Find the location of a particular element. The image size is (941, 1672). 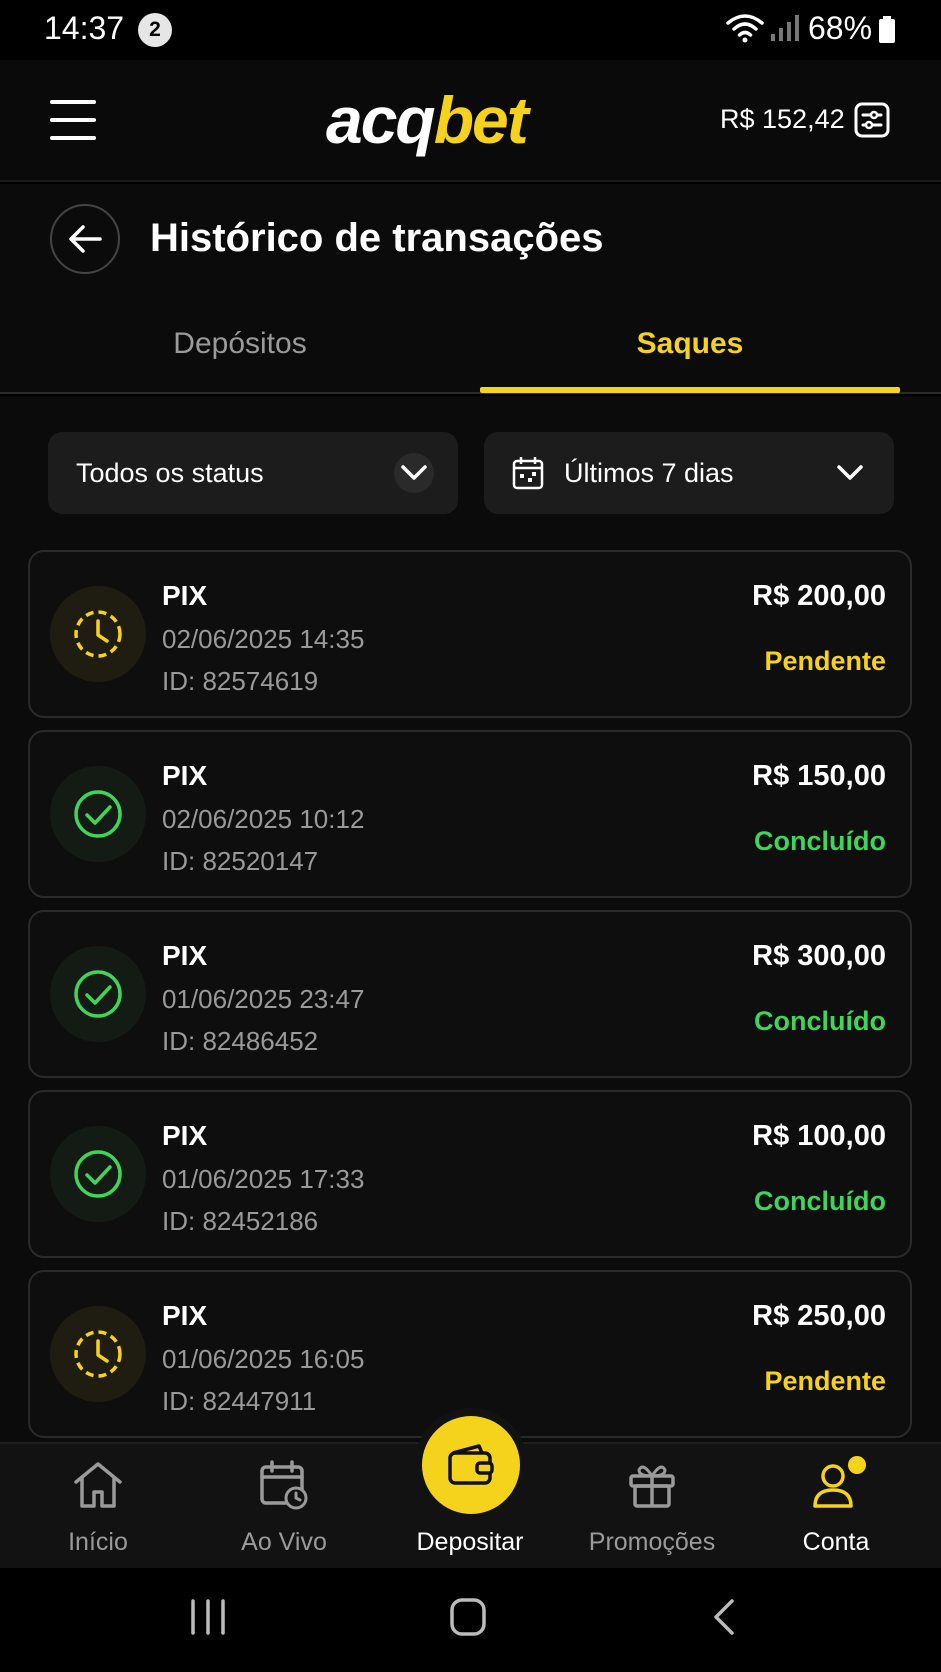

transaction-amount: R$ 100,00 is located at coordinates (819, 1136).